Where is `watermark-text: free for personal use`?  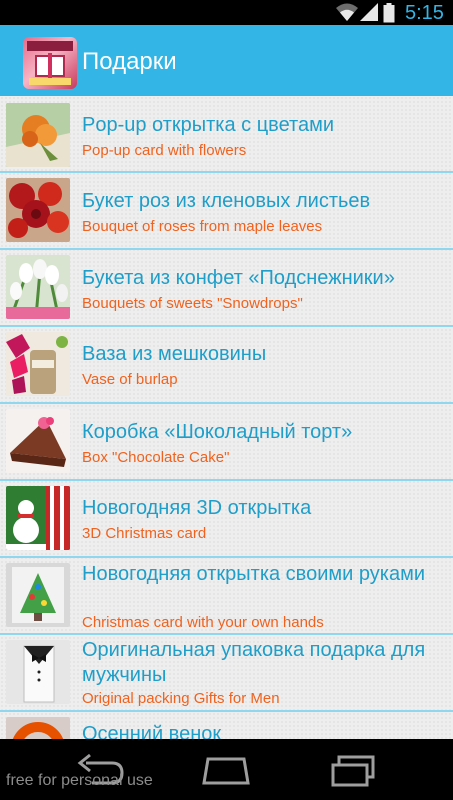 watermark-text: free for personal use is located at coordinates (79, 780).